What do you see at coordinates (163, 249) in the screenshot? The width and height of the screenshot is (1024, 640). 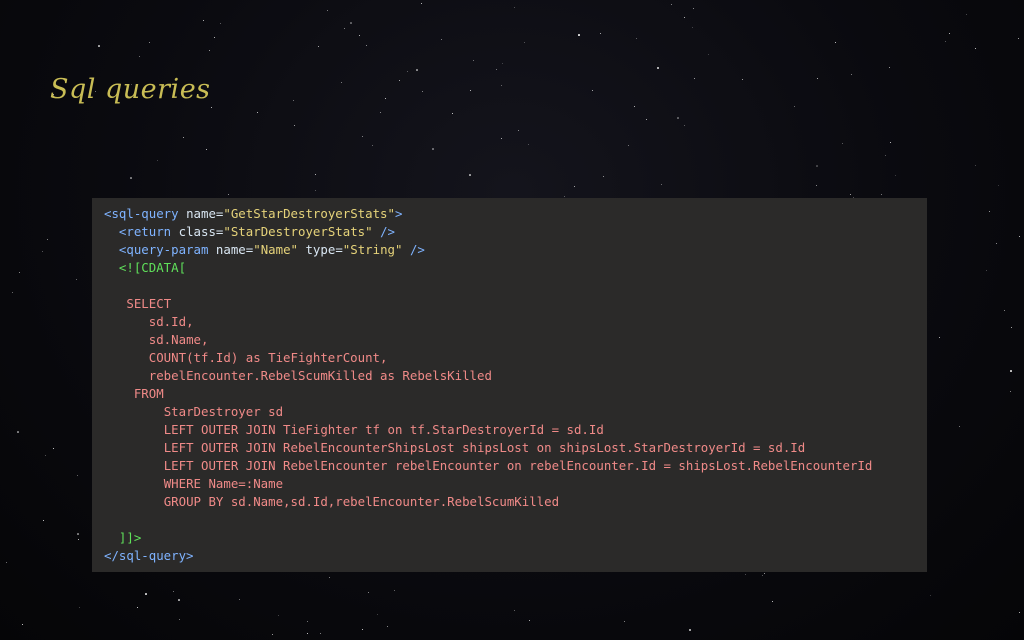 I see `query-param-tag: <query-param` at bounding box center [163, 249].